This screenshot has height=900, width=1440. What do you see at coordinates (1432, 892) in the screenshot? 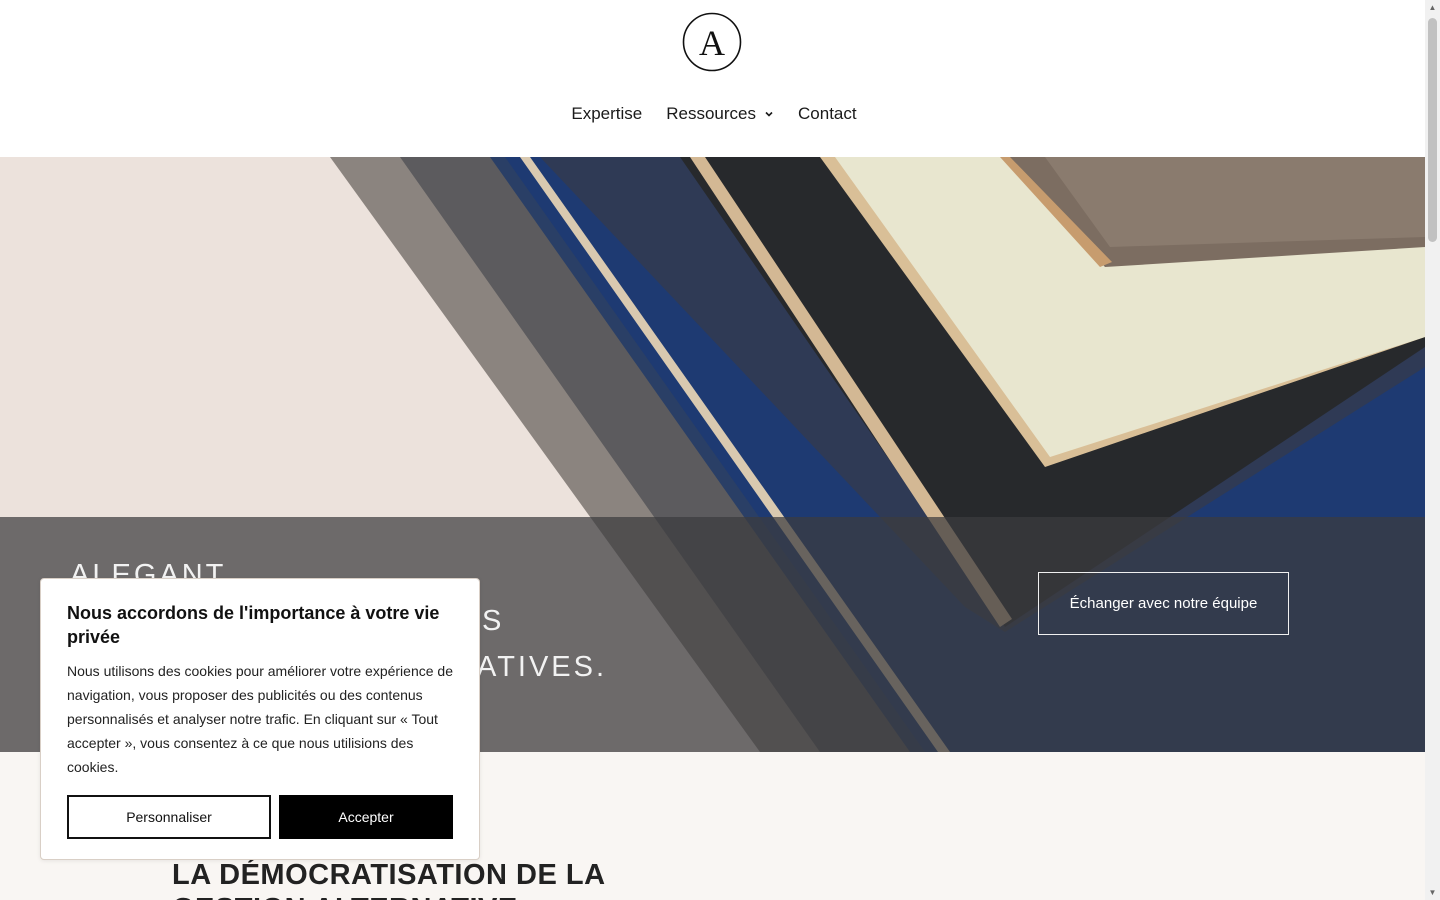
I see `scroll-down-arrow-icon: ▼` at bounding box center [1432, 892].